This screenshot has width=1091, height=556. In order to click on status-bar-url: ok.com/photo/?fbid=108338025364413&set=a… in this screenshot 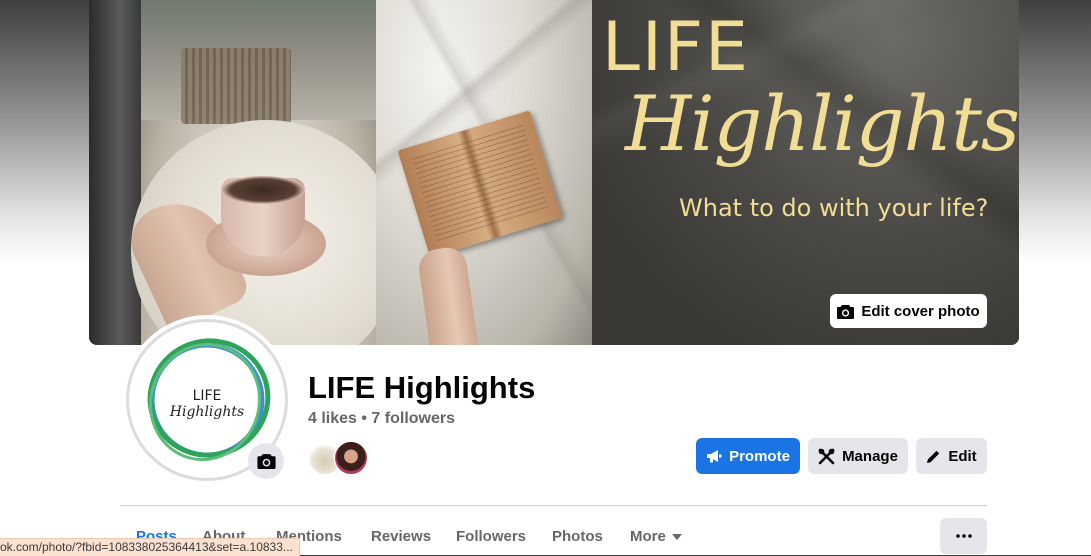, I will do `click(150, 547)`.